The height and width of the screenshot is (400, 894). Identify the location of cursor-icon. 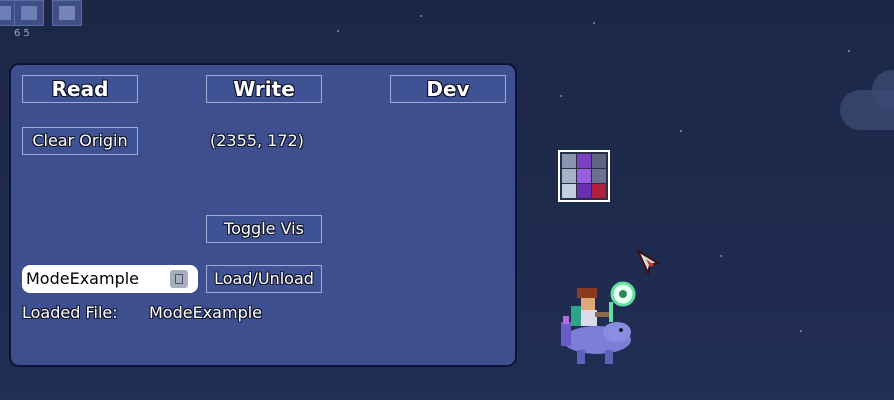
(648, 262).